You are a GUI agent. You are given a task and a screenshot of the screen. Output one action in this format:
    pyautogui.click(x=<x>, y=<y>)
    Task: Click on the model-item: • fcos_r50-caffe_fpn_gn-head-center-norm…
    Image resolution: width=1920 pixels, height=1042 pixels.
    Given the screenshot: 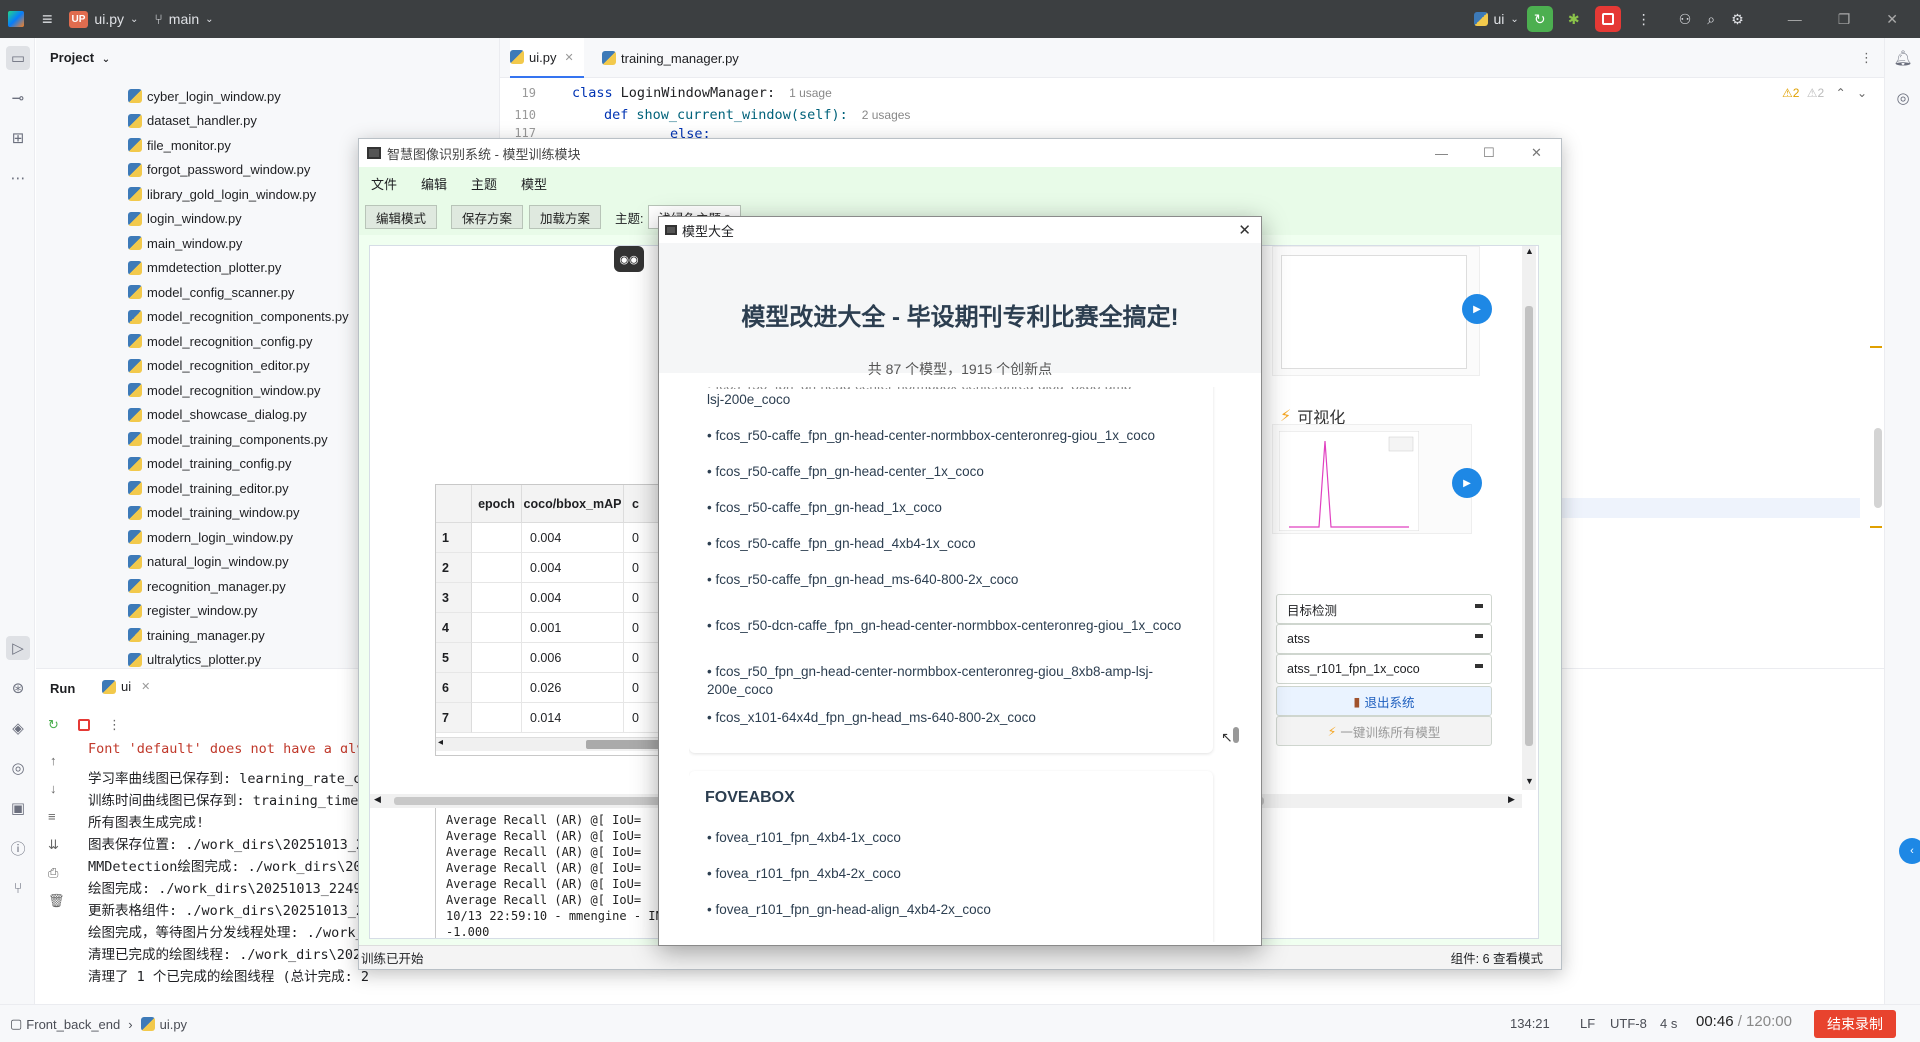 What is the action you would take?
    pyautogui.click(x=957, y=436)
    